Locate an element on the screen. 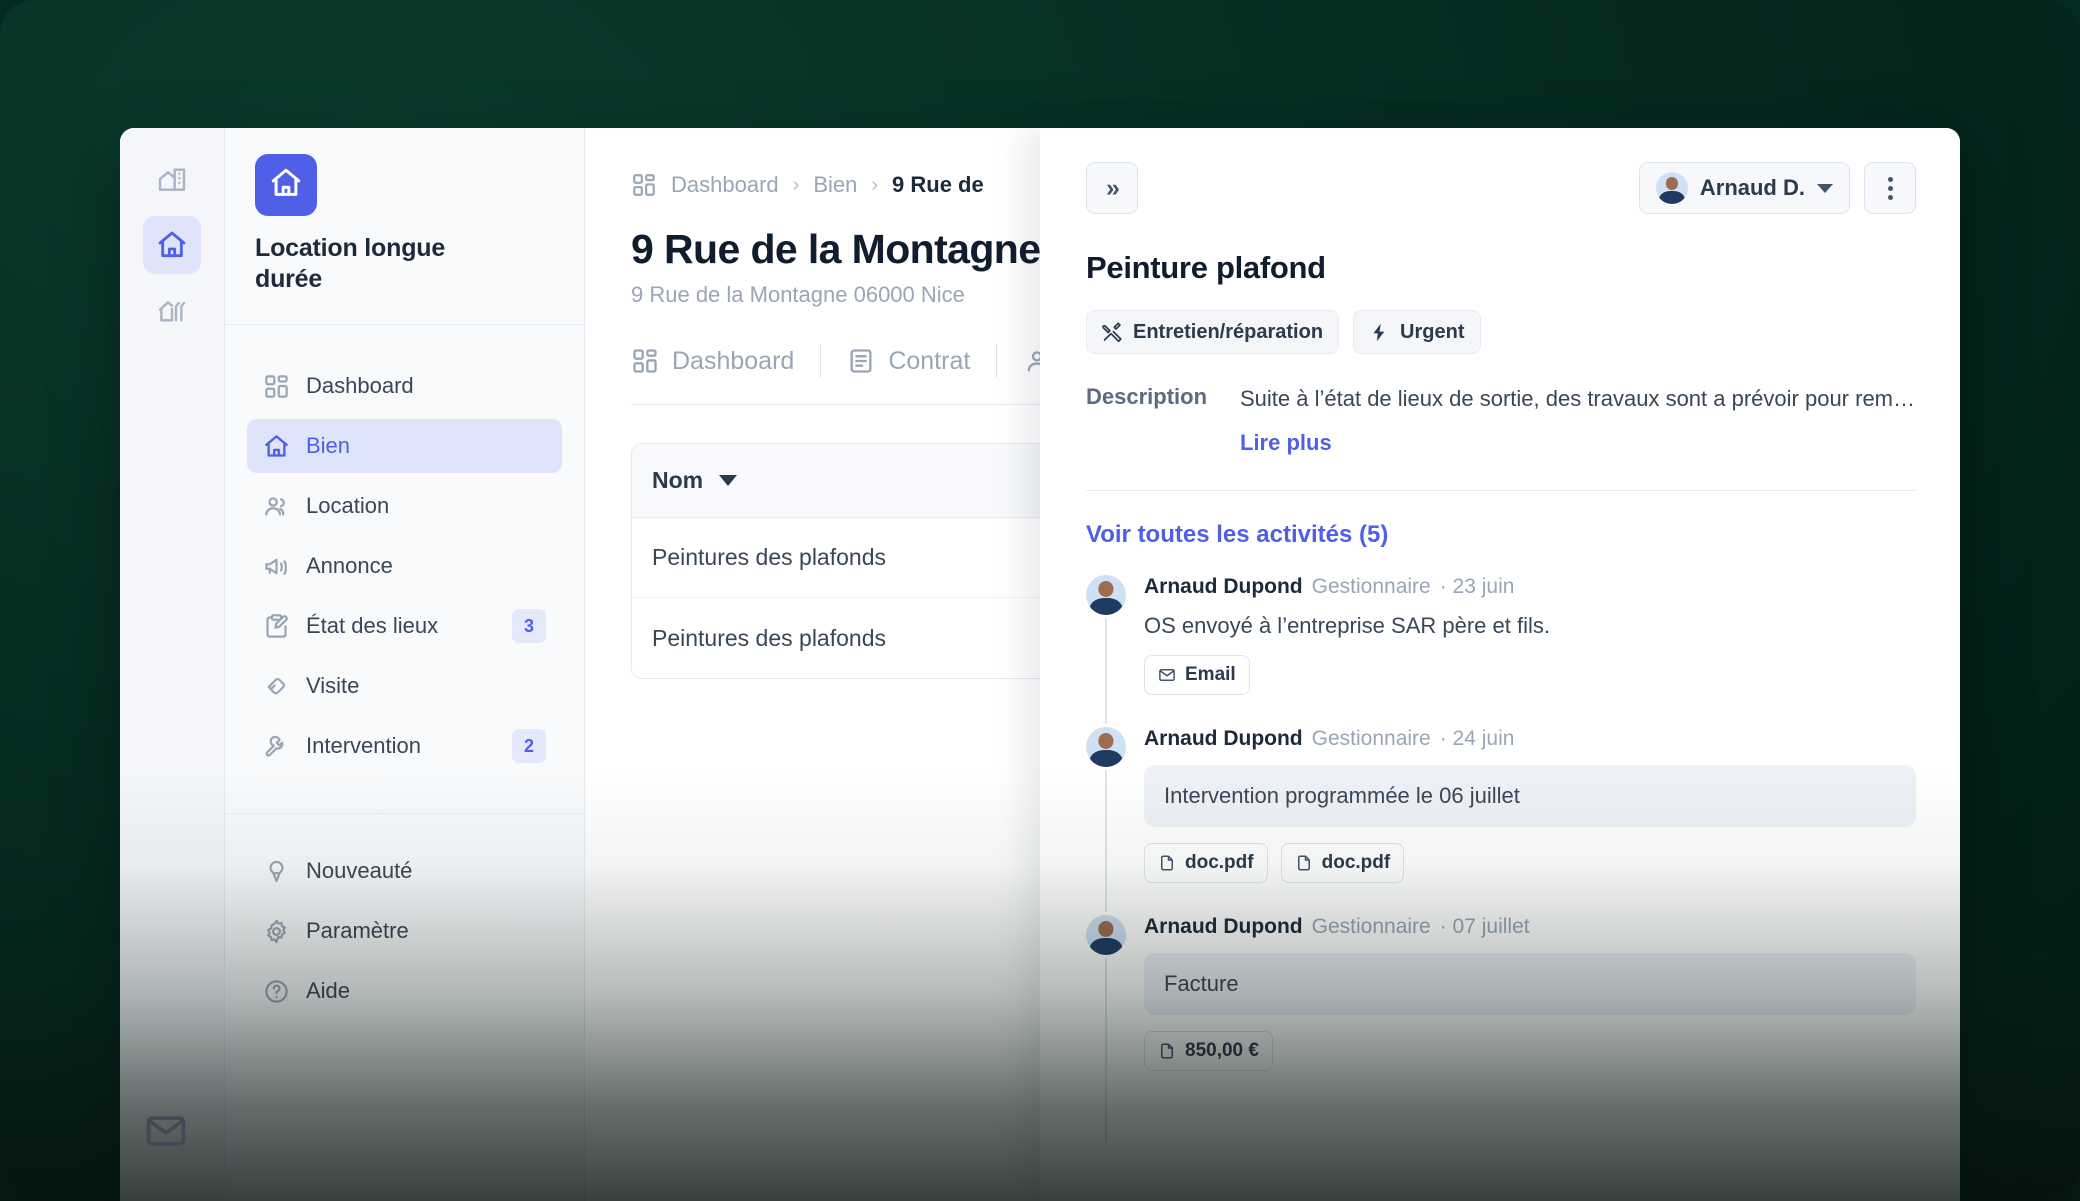  breadcrumb-item-dashboard: Dashboard is located at coordinates (725, 185).